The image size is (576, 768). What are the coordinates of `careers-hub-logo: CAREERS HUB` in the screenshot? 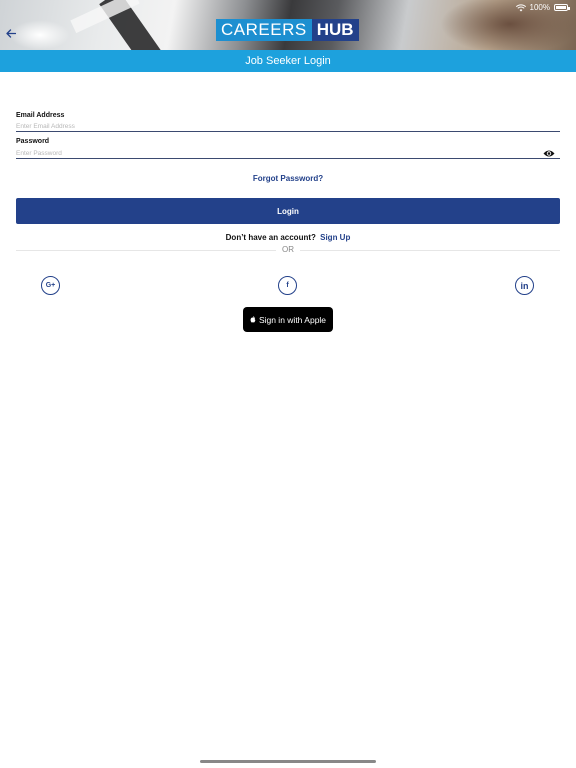 It's located at (287, 30).